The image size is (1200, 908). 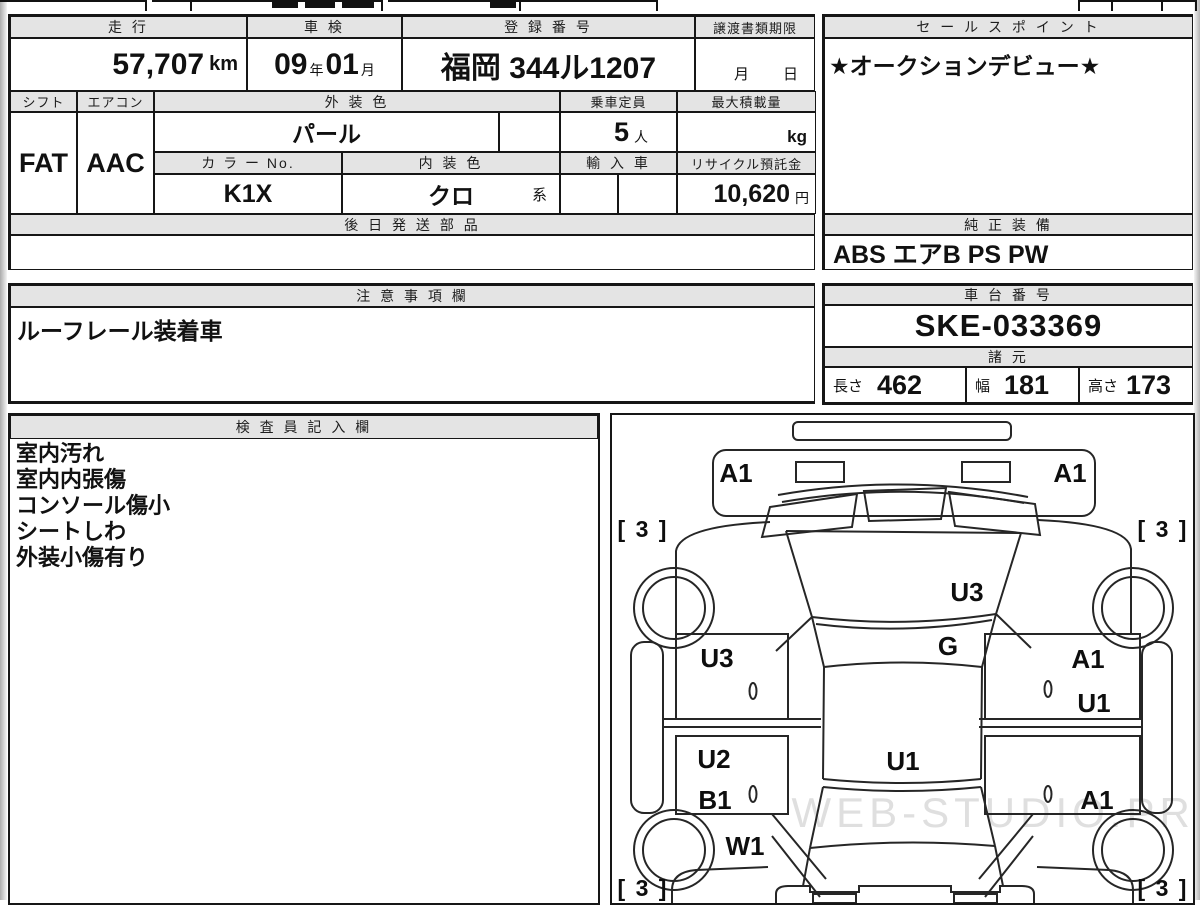 What do you see at coordinates (618, 132) in the screenshot?
I see `capacity-value: 5 人` at bounding box center [618, 132].